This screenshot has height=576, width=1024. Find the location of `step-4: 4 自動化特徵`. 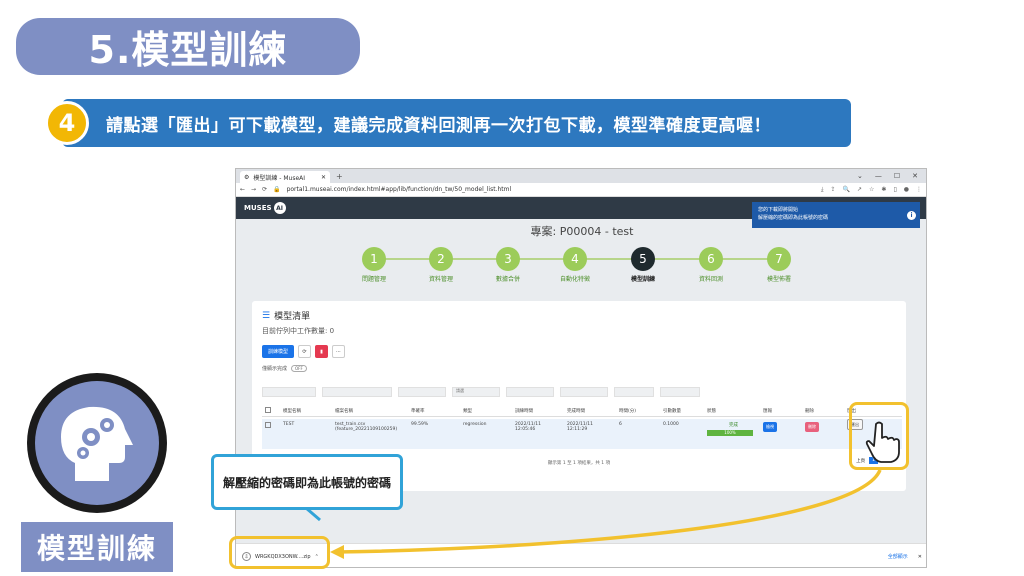

step-4: 4 自動化特徵 is located at coordinates (575, 265).